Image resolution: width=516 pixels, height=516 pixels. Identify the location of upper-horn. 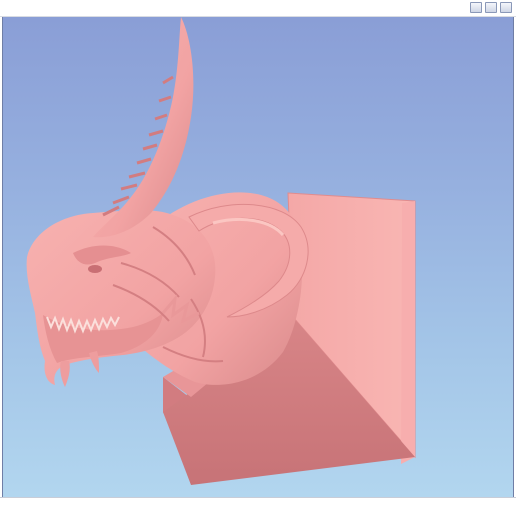
(143, 127).